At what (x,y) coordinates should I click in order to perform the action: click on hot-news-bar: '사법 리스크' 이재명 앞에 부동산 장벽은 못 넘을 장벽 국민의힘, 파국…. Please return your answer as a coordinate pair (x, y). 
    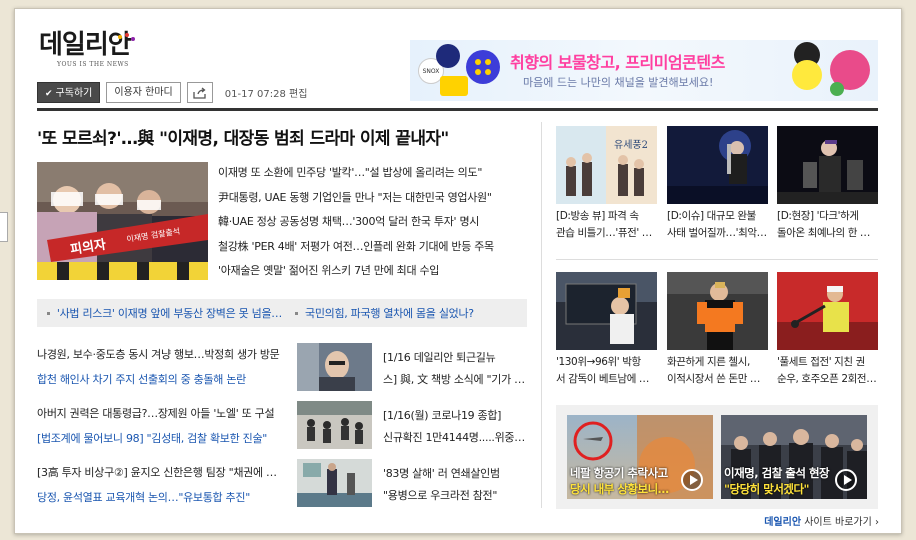
    Looking at the image, I should click on (282, 313).